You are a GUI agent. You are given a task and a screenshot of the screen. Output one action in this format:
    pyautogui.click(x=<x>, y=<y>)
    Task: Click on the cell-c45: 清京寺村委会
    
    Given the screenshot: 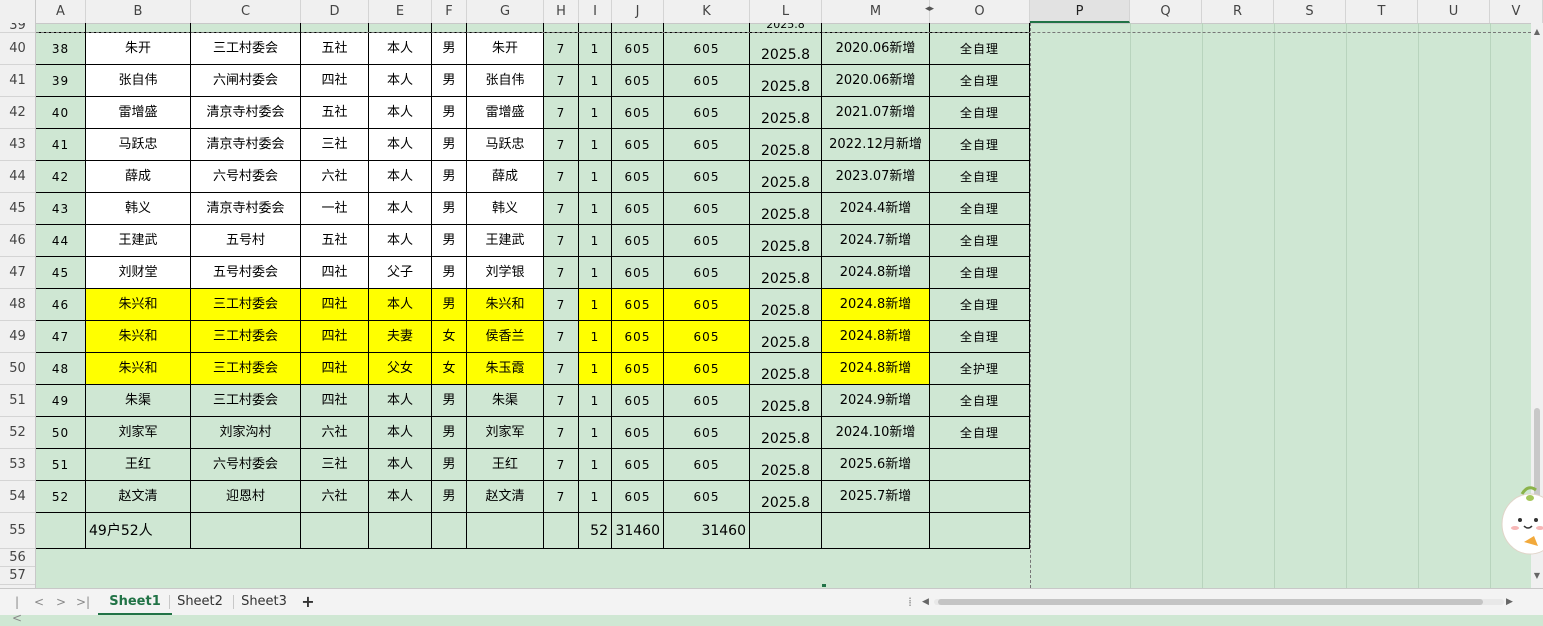 What is the action you would take?
    pyautogui.click(x=246, y=209)
    